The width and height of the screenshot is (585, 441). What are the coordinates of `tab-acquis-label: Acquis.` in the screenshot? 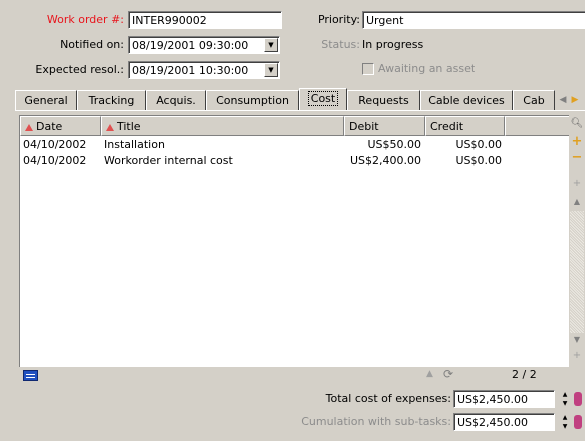 It's located at (176, 100).